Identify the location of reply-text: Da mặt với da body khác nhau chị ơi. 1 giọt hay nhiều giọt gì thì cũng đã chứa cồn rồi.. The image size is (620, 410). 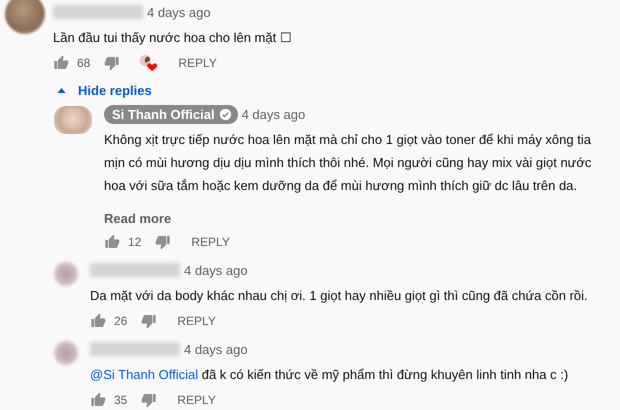
(339, 296).